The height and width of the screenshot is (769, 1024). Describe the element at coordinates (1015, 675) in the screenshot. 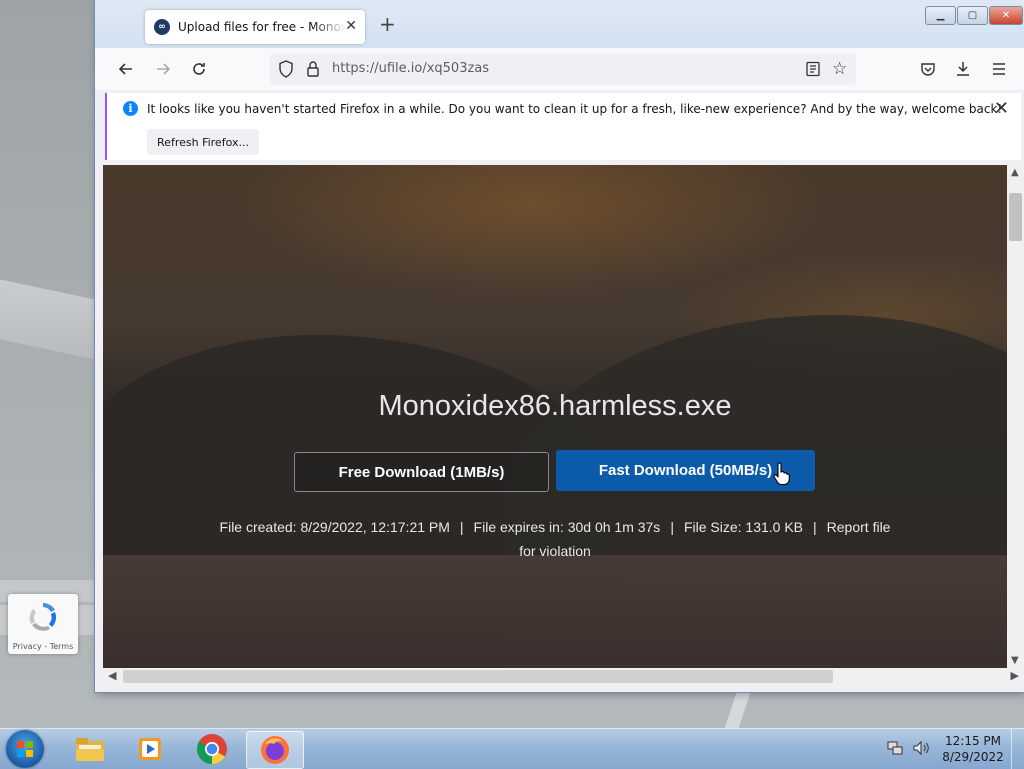

I see `scroll-right-arrow-icon: ▶` at that location.